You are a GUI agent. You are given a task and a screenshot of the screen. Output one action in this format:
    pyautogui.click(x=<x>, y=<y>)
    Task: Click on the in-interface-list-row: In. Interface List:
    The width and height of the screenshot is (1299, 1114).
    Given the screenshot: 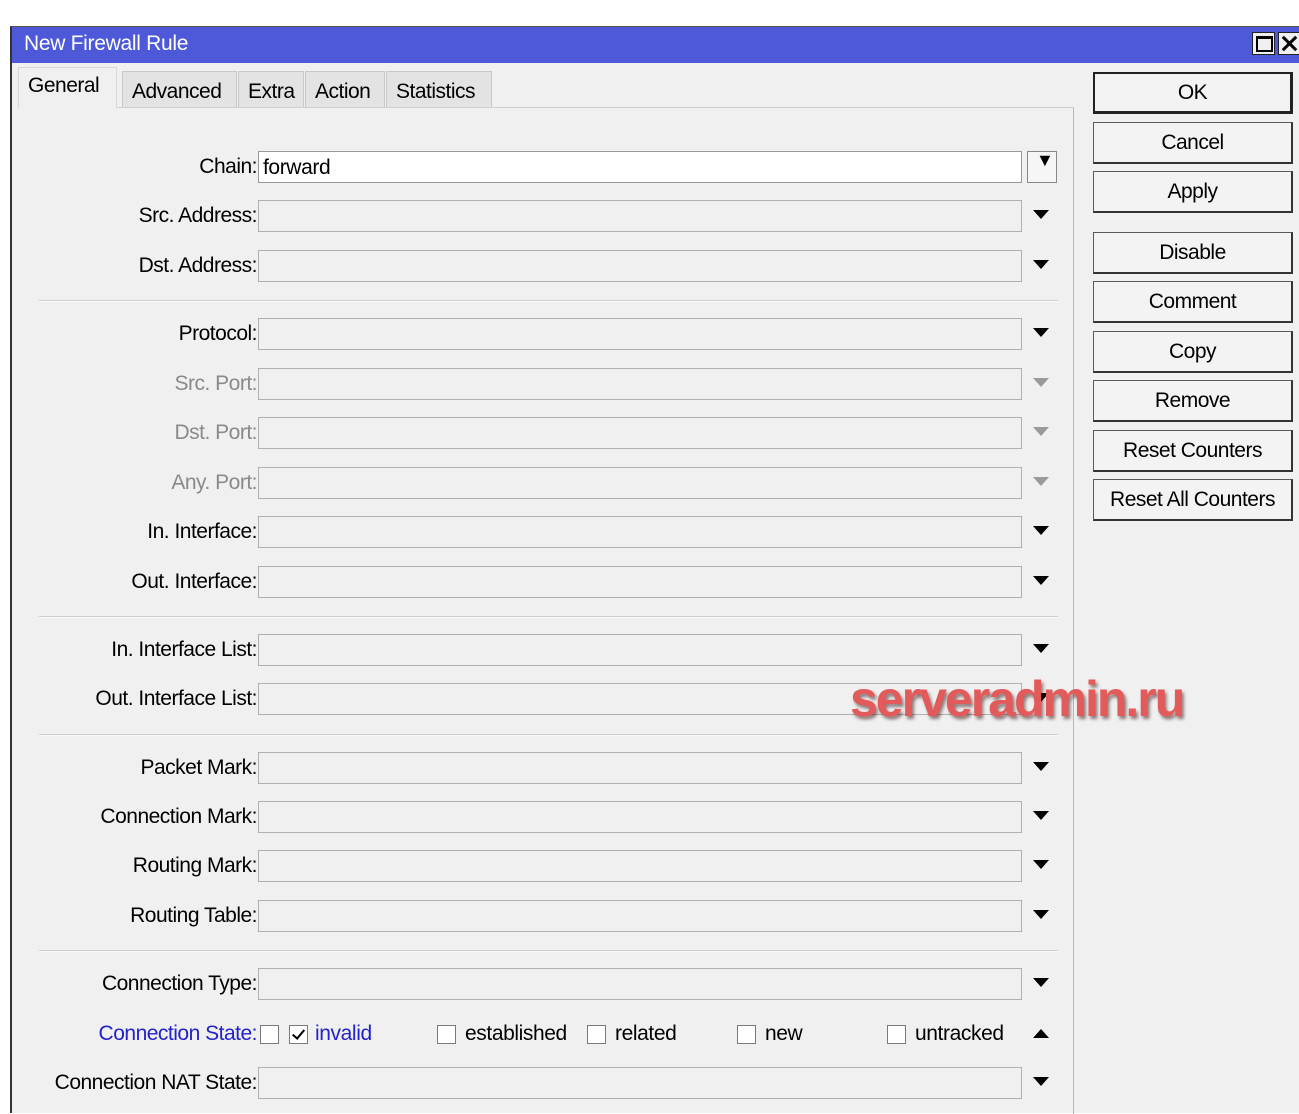 What is the action you would take?
    pyautogui.click(x=545, y=651)
    